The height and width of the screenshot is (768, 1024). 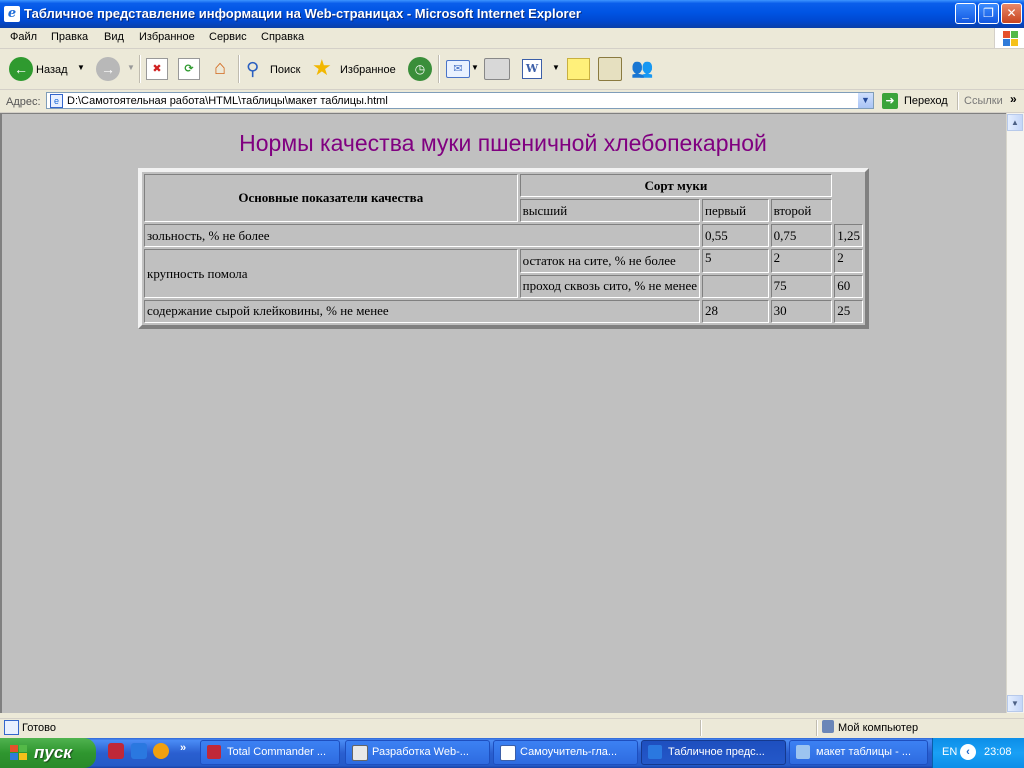 I want to click on scroll-up-arrow-icon: ▲, so click(x=1015, y=122).